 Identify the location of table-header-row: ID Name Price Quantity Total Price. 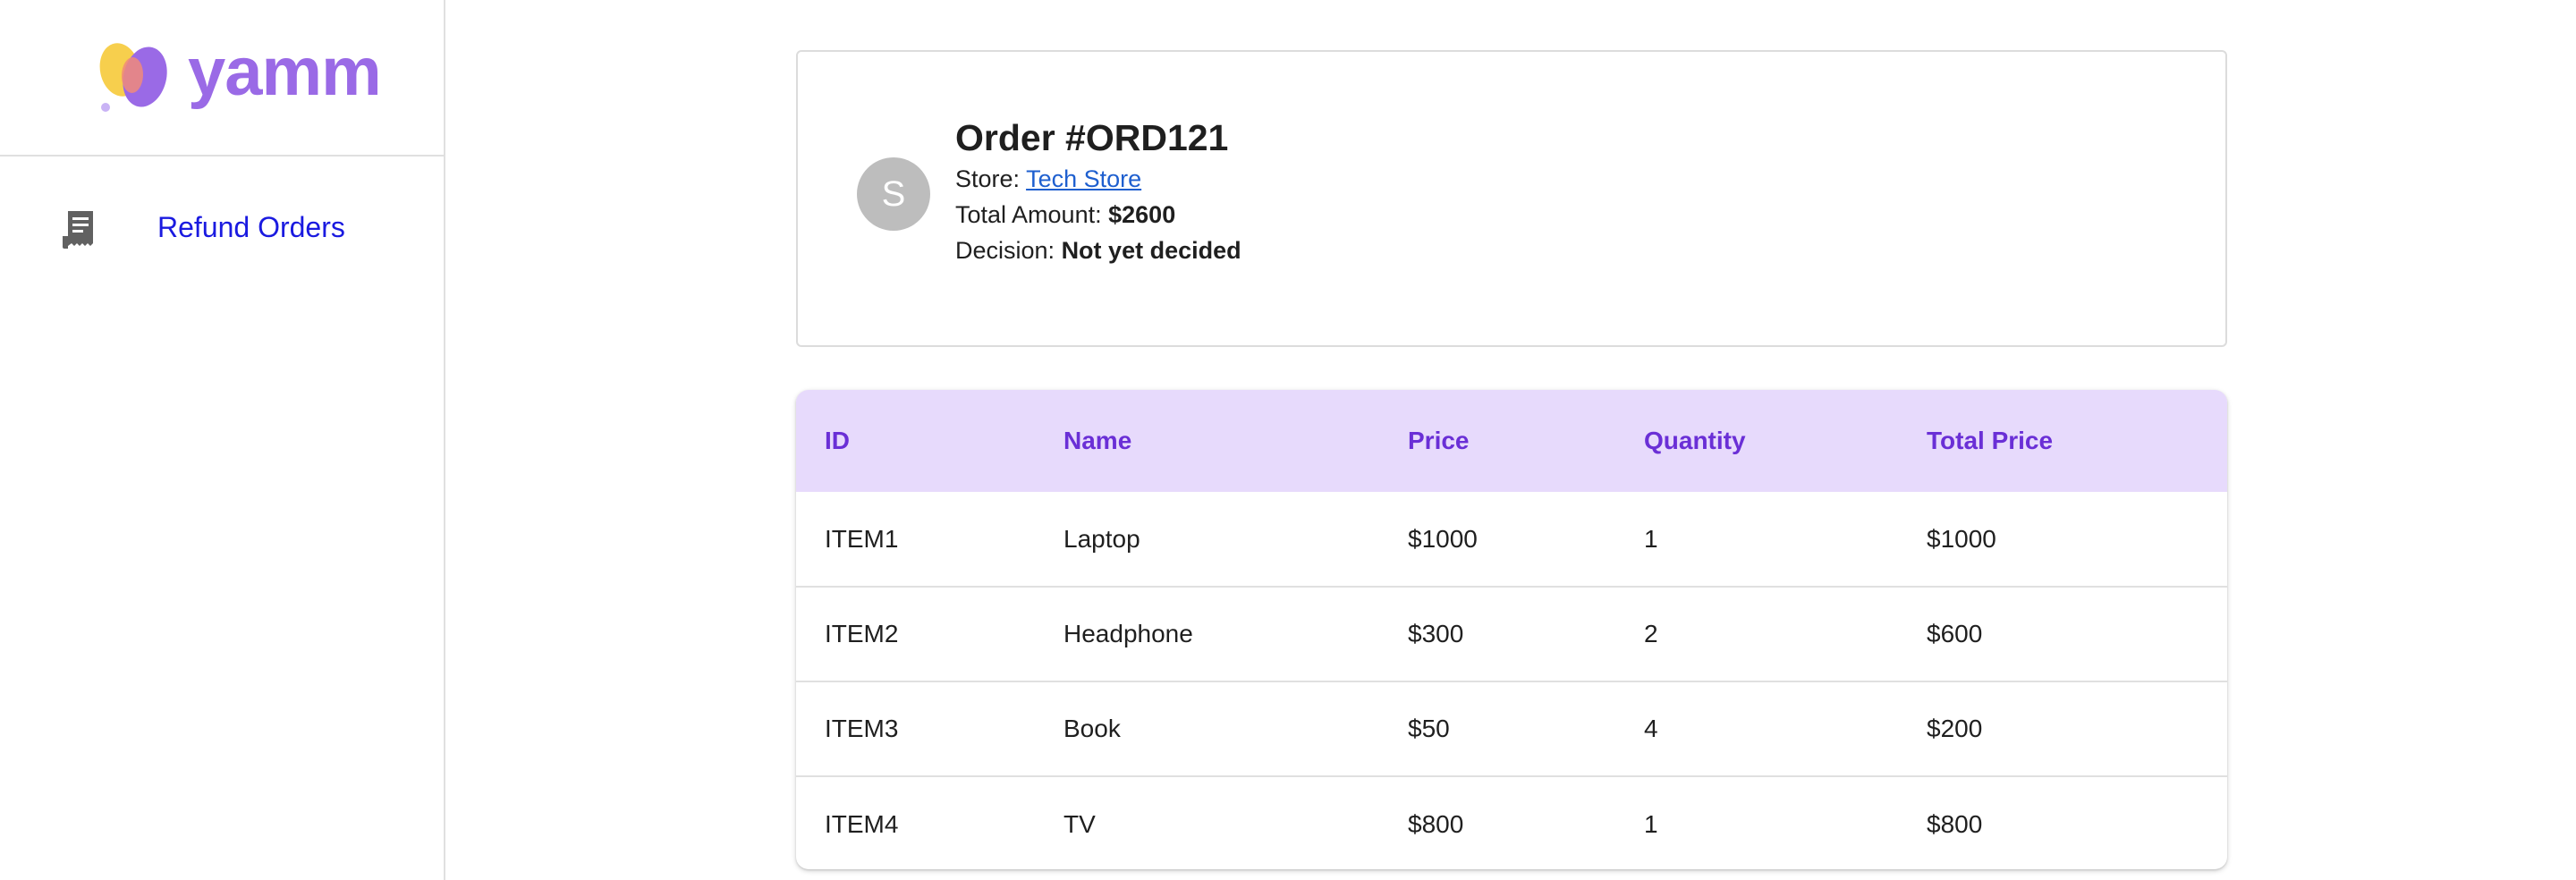
(1511, 441).